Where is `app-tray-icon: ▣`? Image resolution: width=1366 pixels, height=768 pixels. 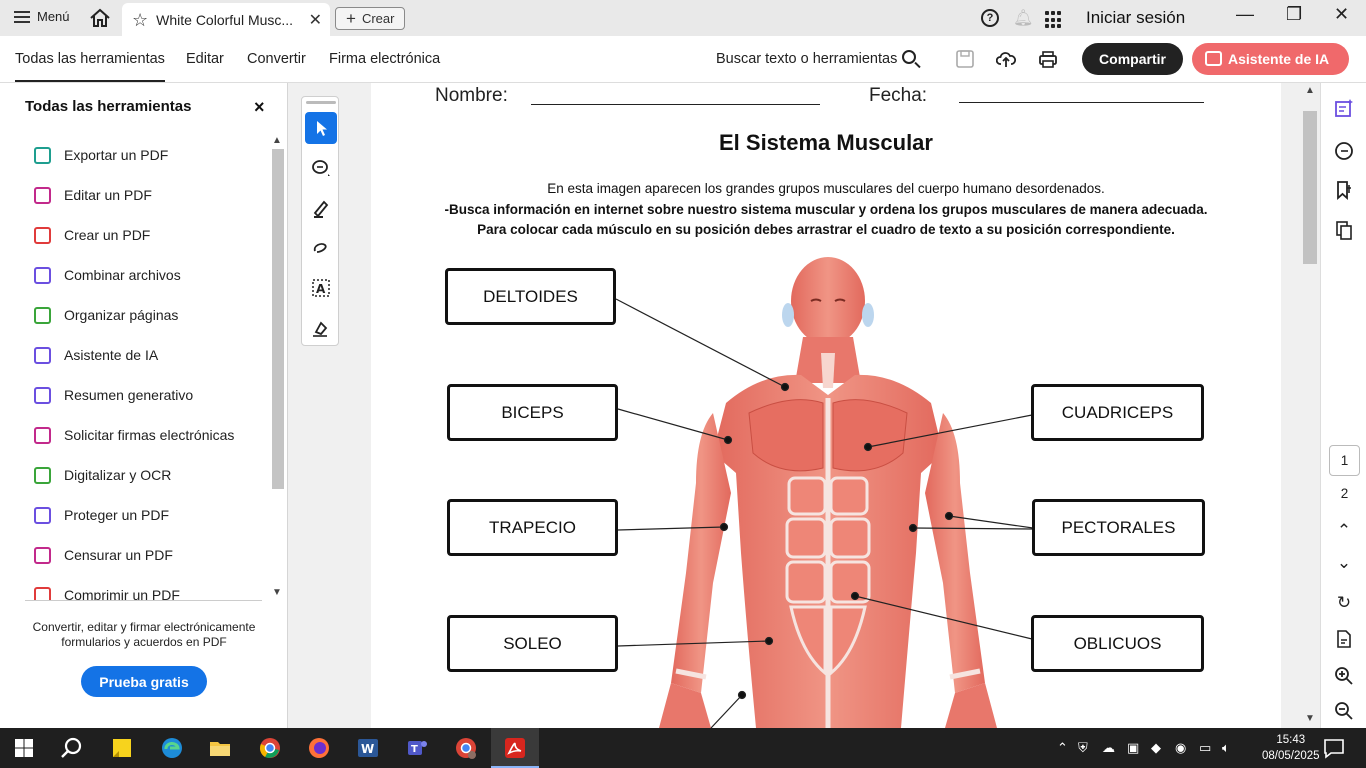 app-tray-icon: ▣ is located at coordinates (1133, 748).